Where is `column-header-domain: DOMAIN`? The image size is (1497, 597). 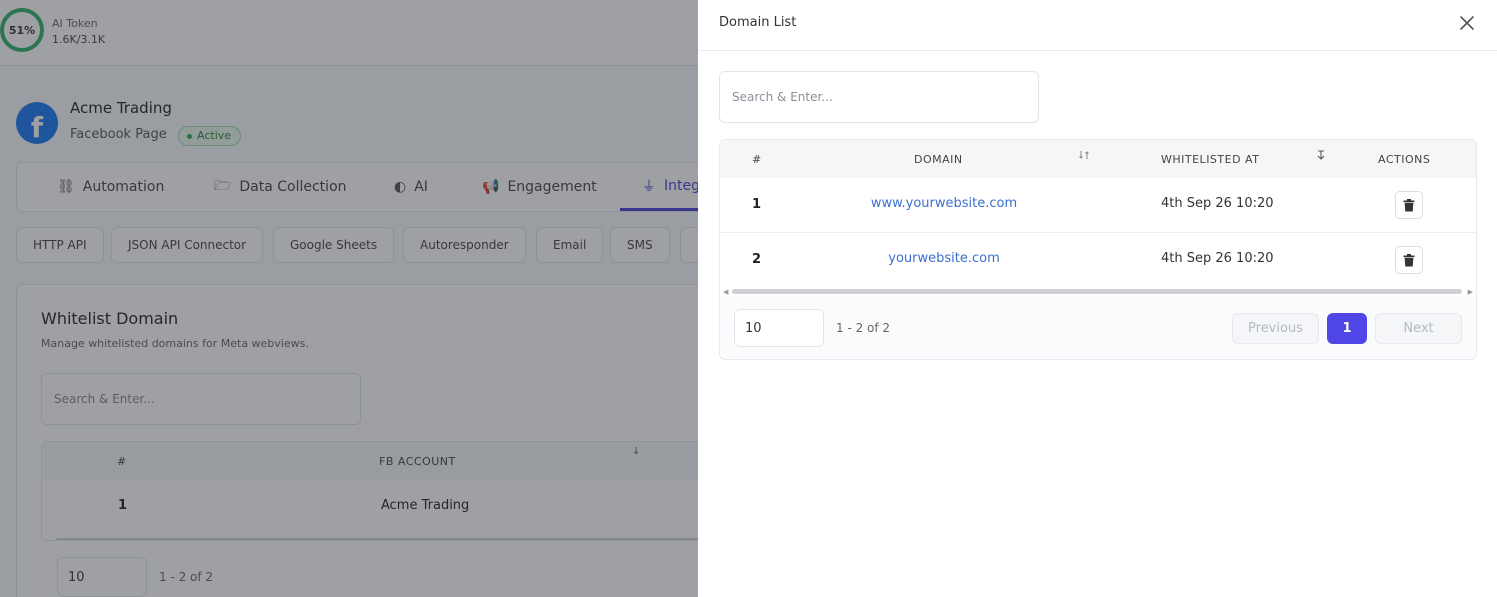 column-header-domain: DOMAIN is located at coordinates (938, 159).